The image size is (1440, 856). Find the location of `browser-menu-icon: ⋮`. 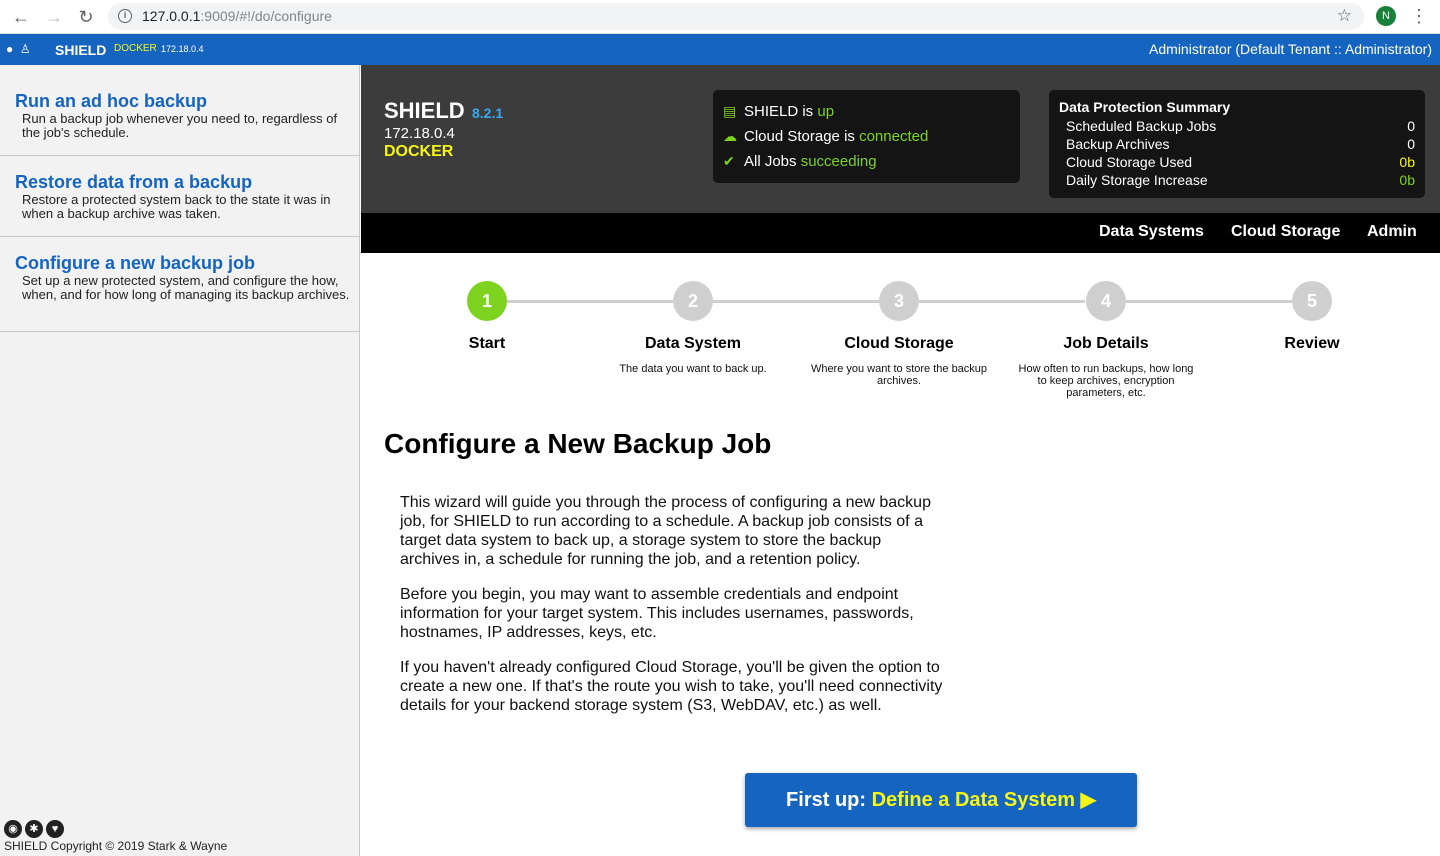

browser-menu-icon: ⋮ is located at coordinates (1419, 16).